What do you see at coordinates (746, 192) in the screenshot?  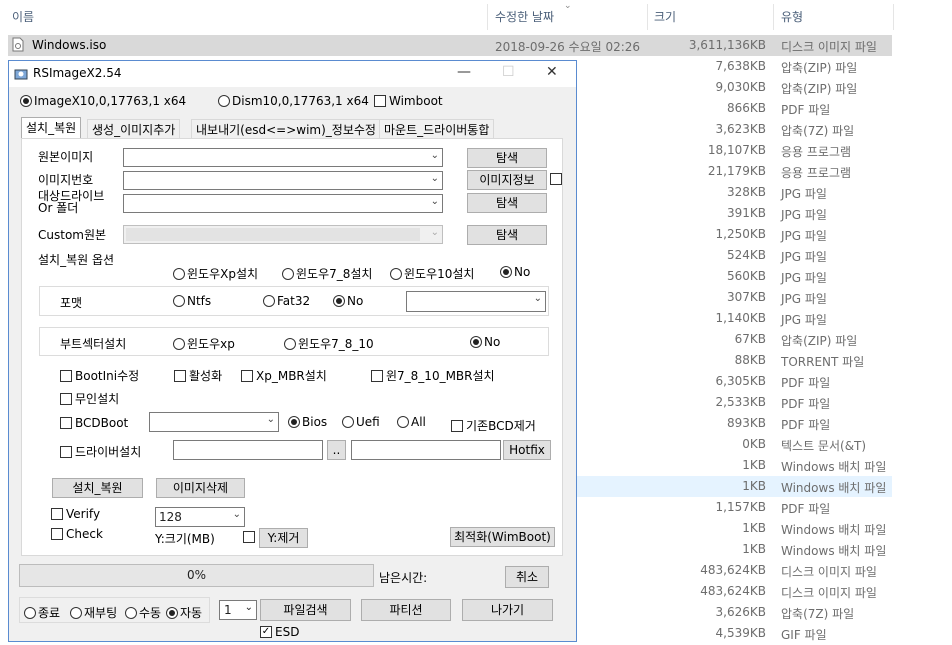 I see `file-size: 328KB` at bounding box center [746, 192].